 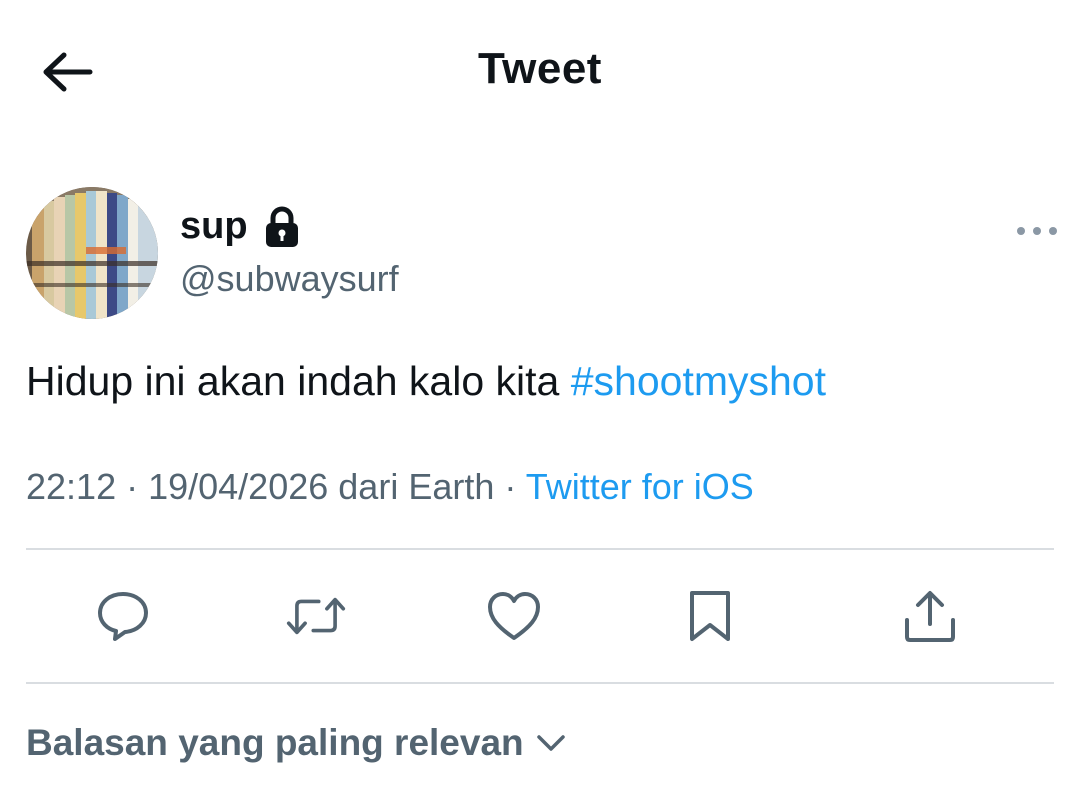 I want to click on chevron-down-icon, so click(x=551, y=743).